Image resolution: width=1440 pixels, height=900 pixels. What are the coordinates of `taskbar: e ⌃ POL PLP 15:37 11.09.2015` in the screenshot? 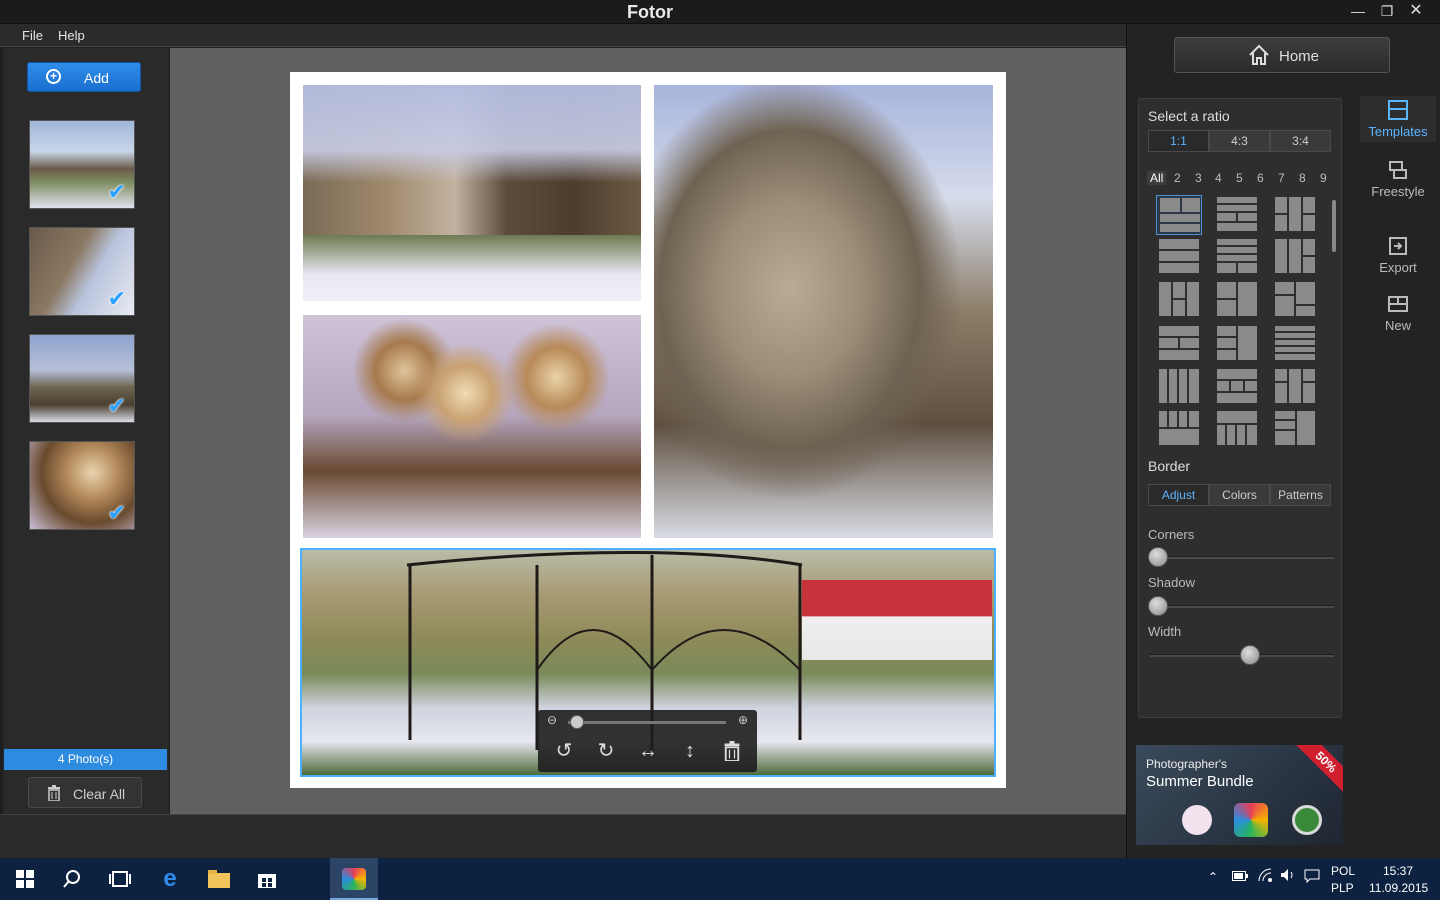 It's located at (720, 879).